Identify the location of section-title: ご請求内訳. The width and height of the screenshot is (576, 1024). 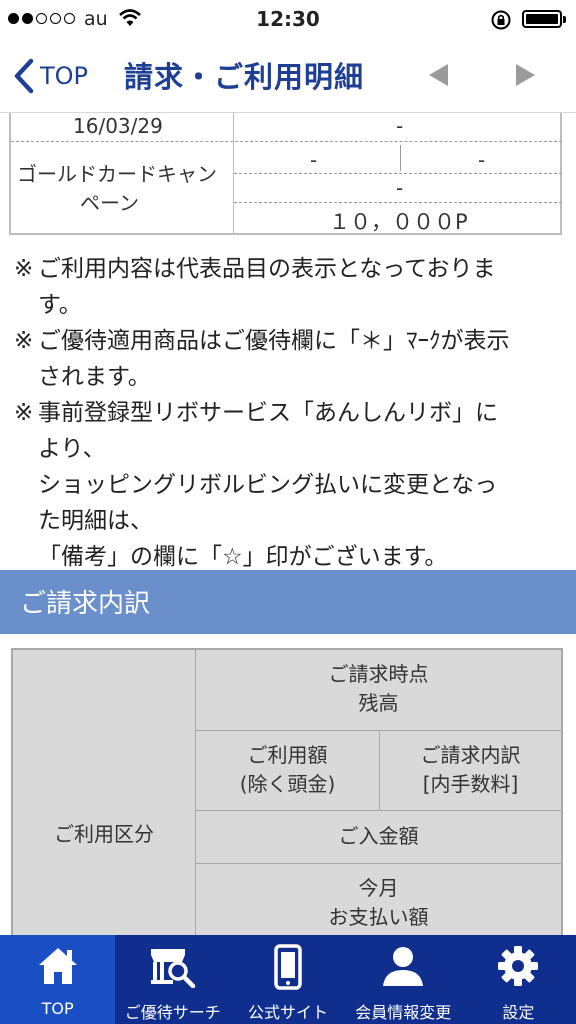
(85, 604).